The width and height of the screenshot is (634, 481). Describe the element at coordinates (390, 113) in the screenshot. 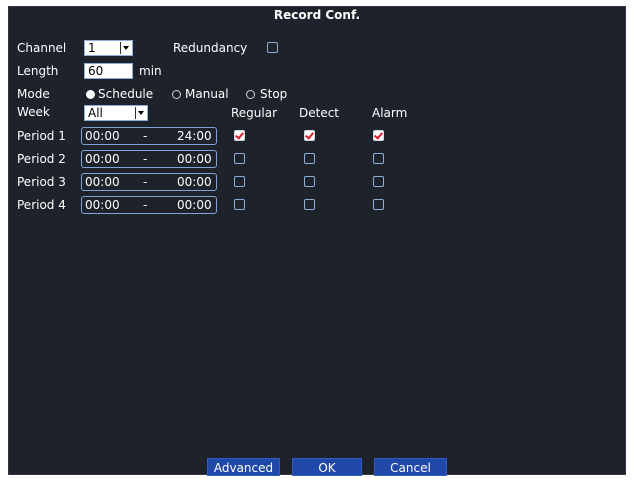

I see `column-header-alarm: Alarm` at that location.